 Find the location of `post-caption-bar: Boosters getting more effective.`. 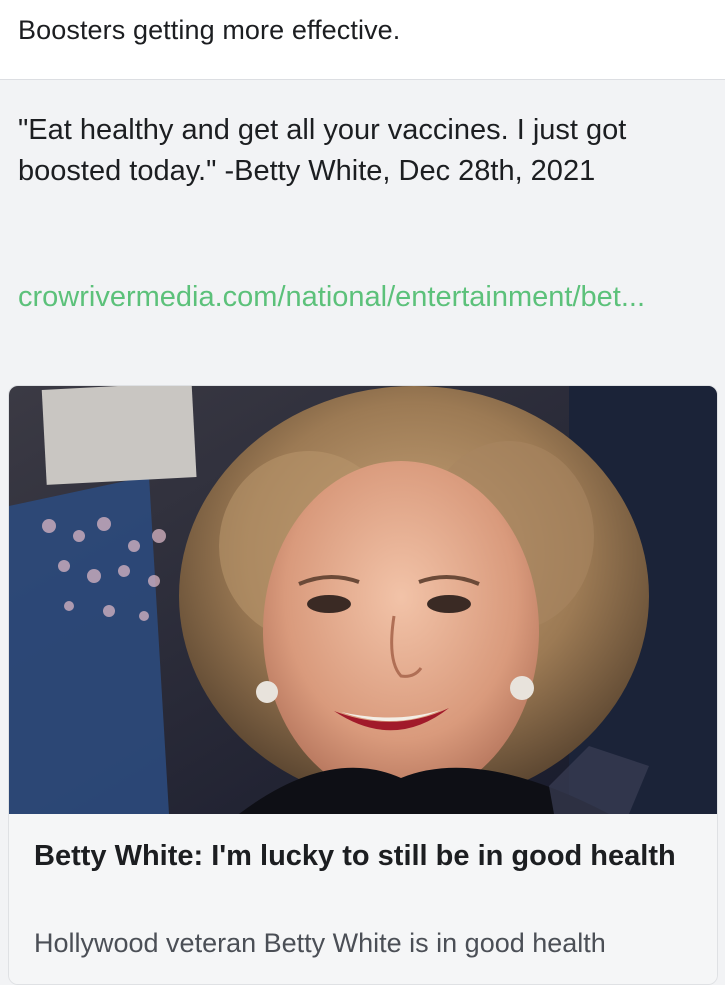

post-caption-bar: Boosters getting more effective. is located at coordinates (362, 40).